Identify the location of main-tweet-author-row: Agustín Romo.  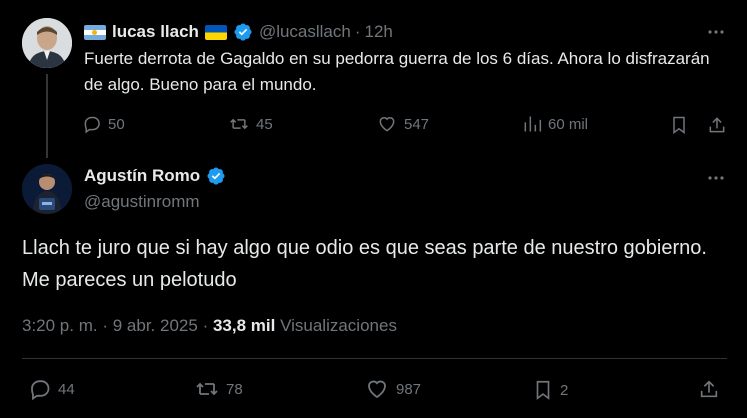
(158, 176).